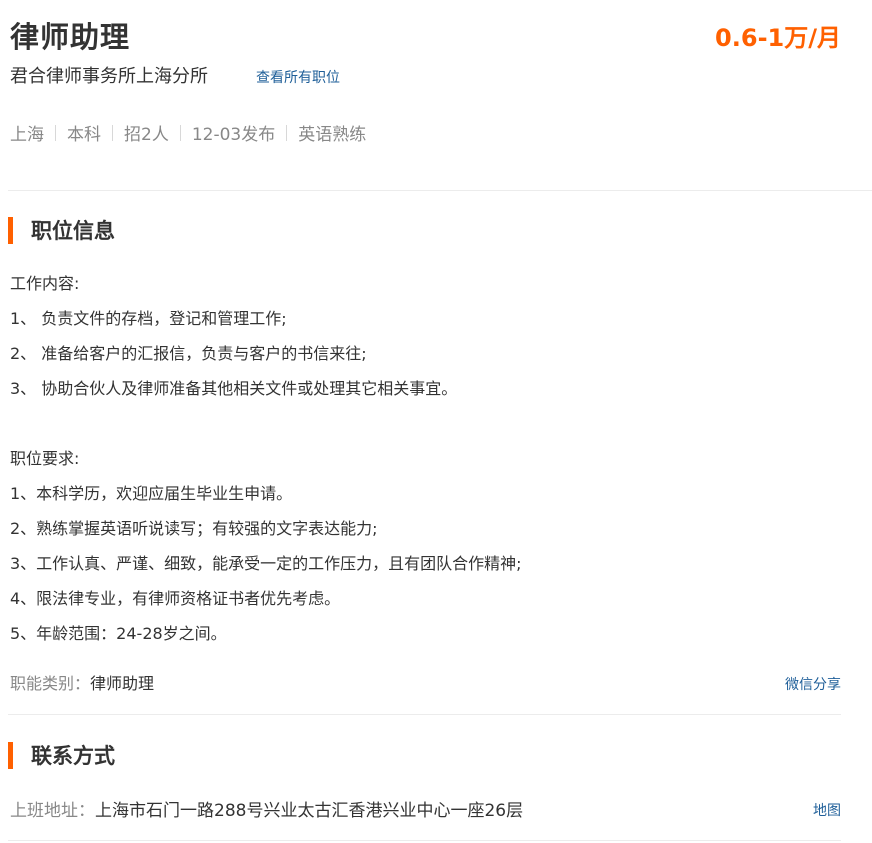 Image resolution: width=872 pixels, height=843 pixels. Describe the element at coordinates (45, 283) in the screenshot. I see `duties-heading: 工作内容:` at that location.